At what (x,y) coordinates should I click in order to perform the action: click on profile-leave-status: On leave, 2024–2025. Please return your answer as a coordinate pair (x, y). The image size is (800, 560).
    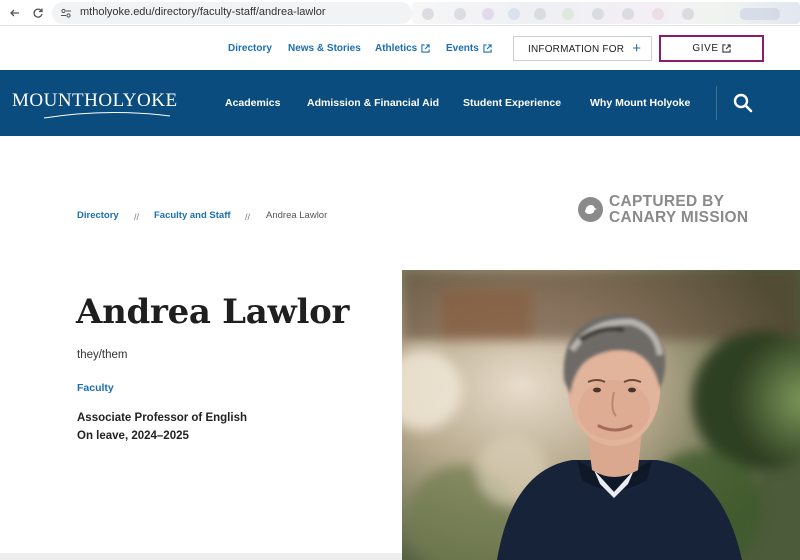
    Looking at the image, I should click on (133, 436).